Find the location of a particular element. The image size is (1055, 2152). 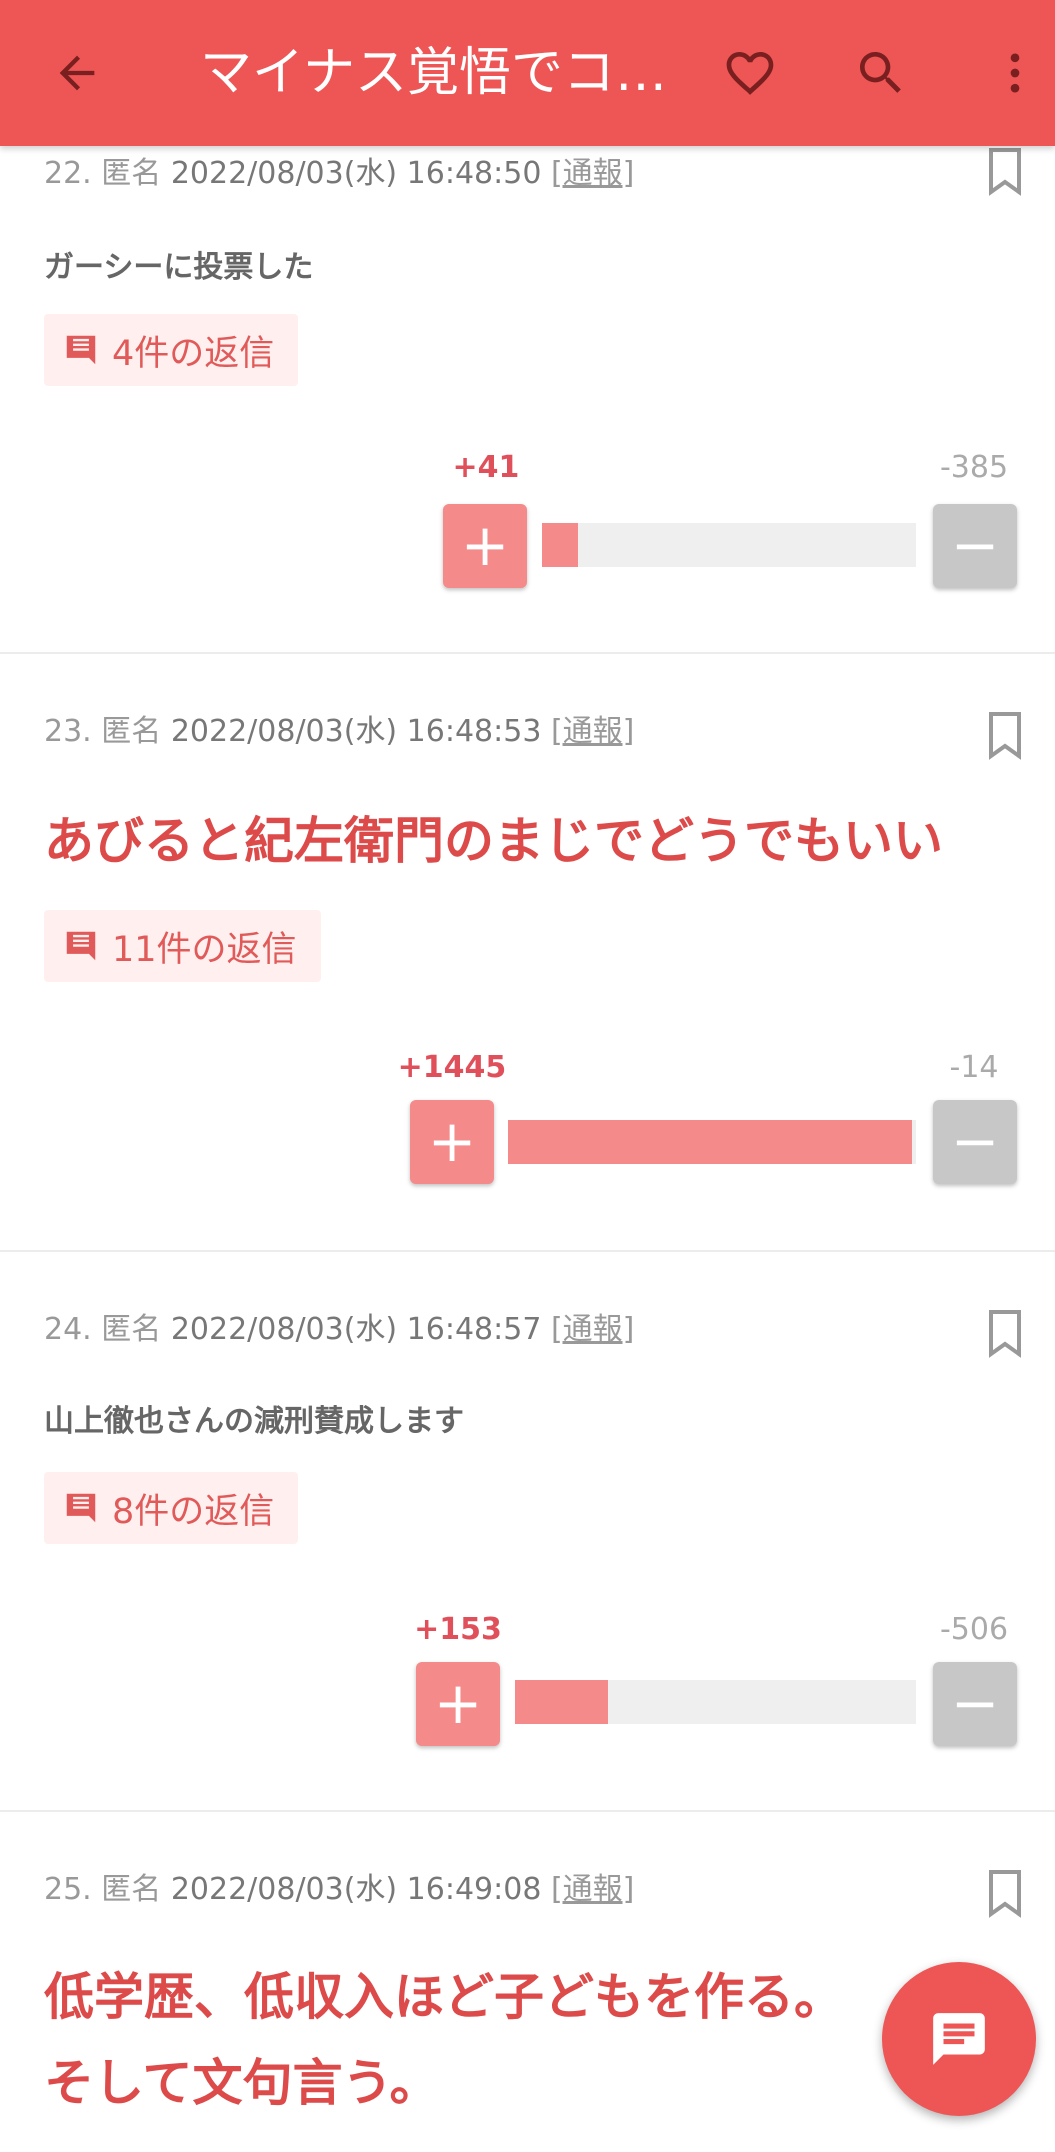

minus-count: -385 is located at coordinates (974, 467).